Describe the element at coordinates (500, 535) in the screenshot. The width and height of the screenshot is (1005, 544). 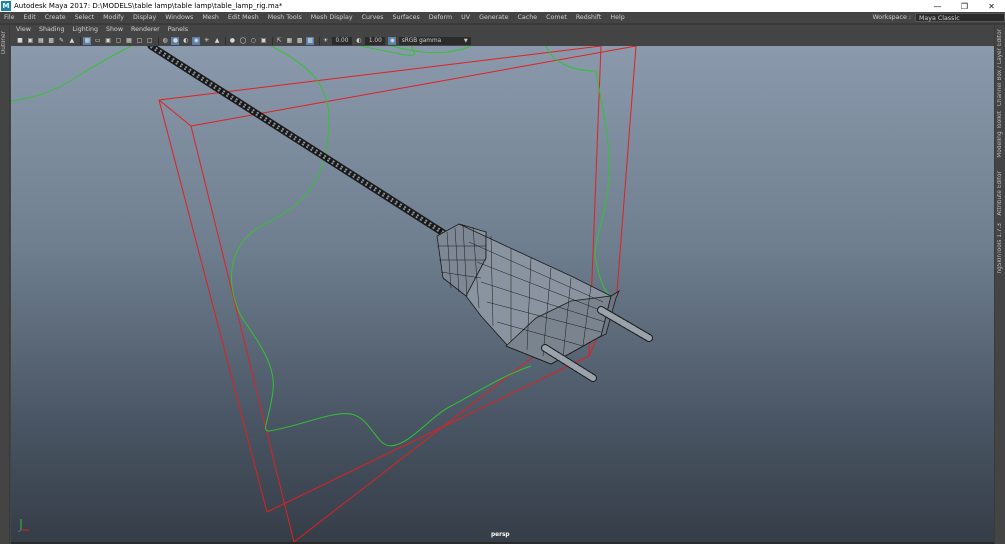
I see `camera-name-label: persp` at that location.